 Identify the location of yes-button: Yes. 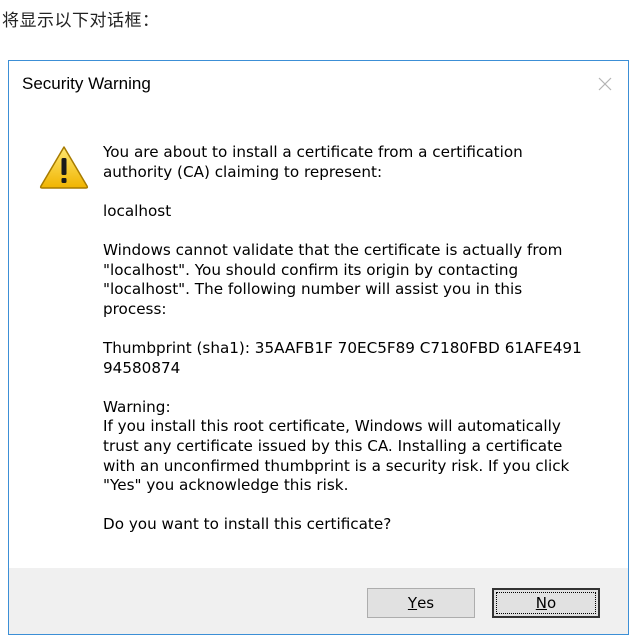
(421, 603).